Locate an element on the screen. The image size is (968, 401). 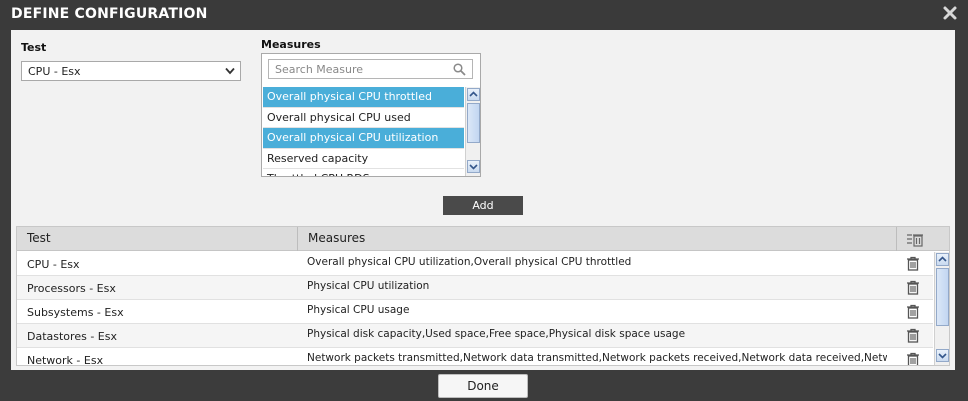
measures-label: Measures is located at coordinates (291, 44).